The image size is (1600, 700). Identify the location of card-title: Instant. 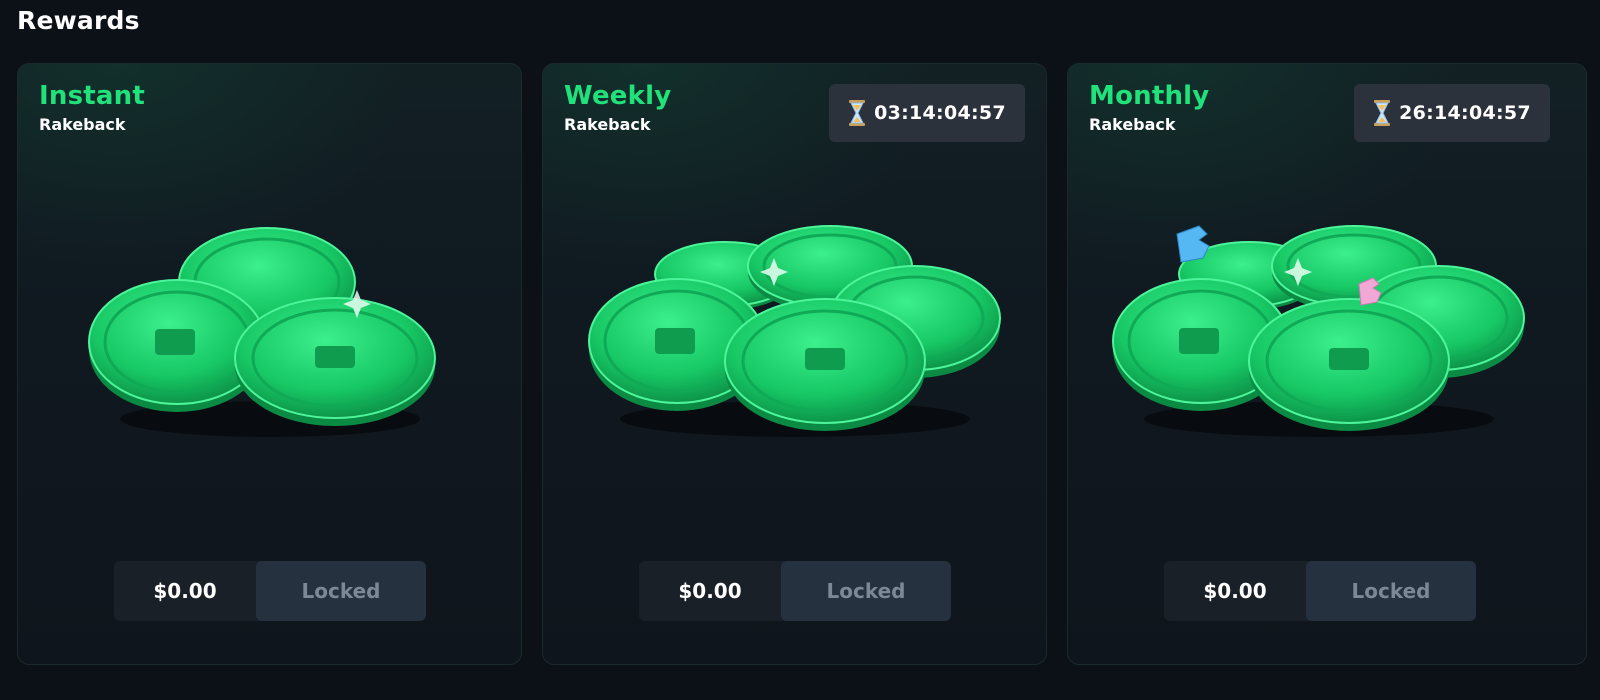
(92, 96).